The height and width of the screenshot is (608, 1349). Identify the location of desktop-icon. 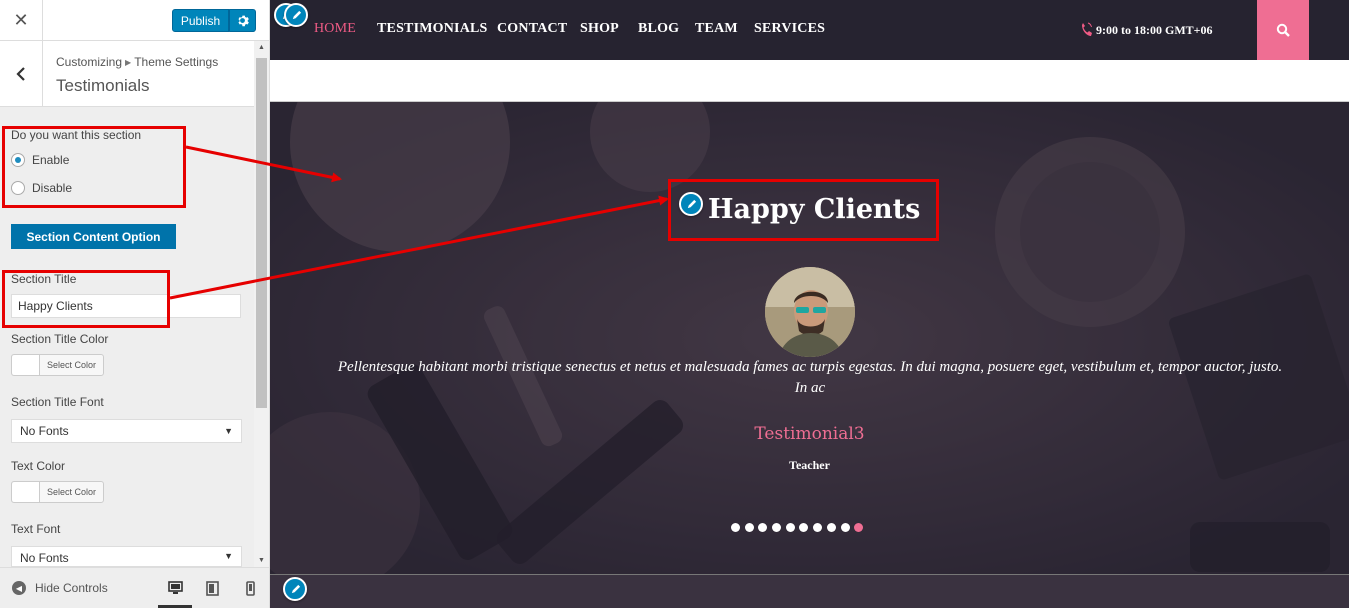
(175, 587).